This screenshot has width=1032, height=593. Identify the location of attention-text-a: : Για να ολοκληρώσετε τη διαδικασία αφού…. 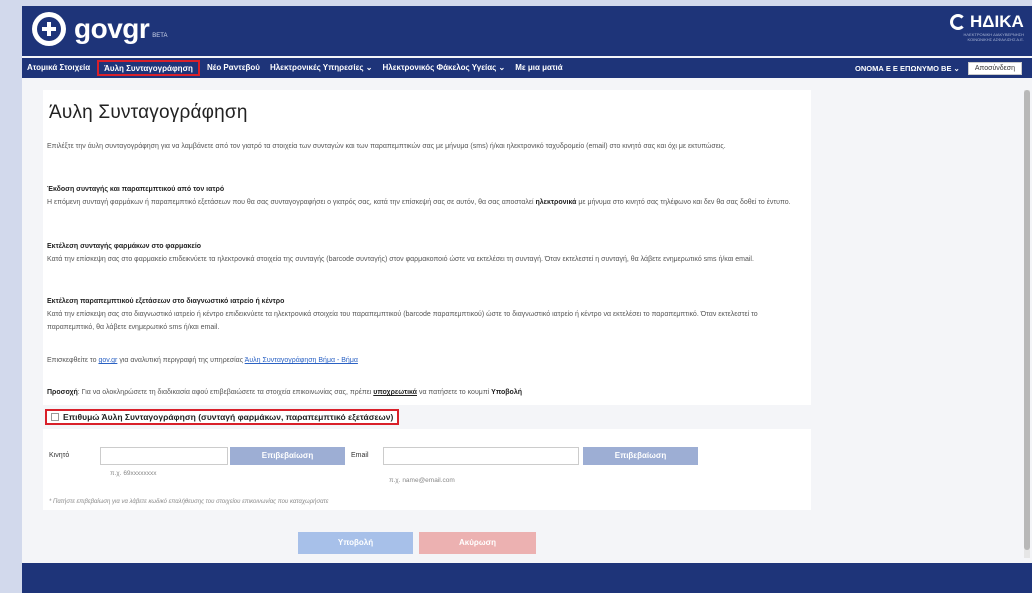
(225, 392).